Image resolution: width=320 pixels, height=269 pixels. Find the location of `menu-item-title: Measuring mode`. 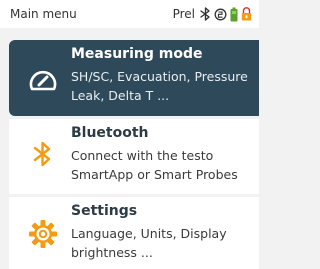

menu-item-title: Measuring mode is located at coordinates (137, 54).